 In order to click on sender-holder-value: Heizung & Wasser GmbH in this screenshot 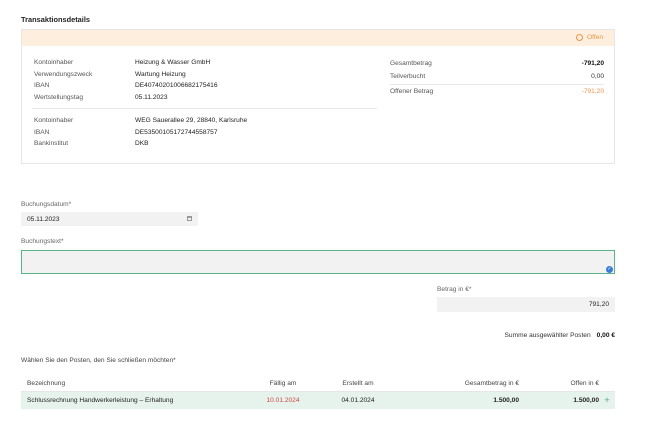, I will do `click(173, 62)`.